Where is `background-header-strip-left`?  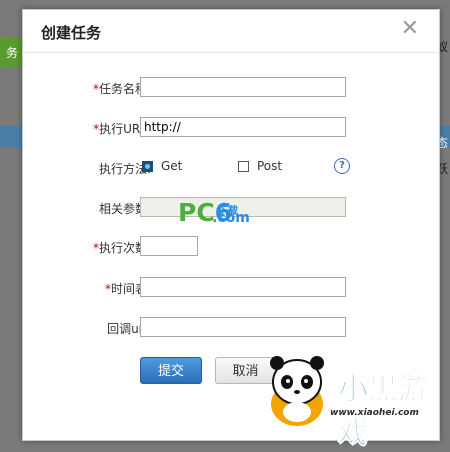 background-header-strip-left is located at coordinates (11, 137).